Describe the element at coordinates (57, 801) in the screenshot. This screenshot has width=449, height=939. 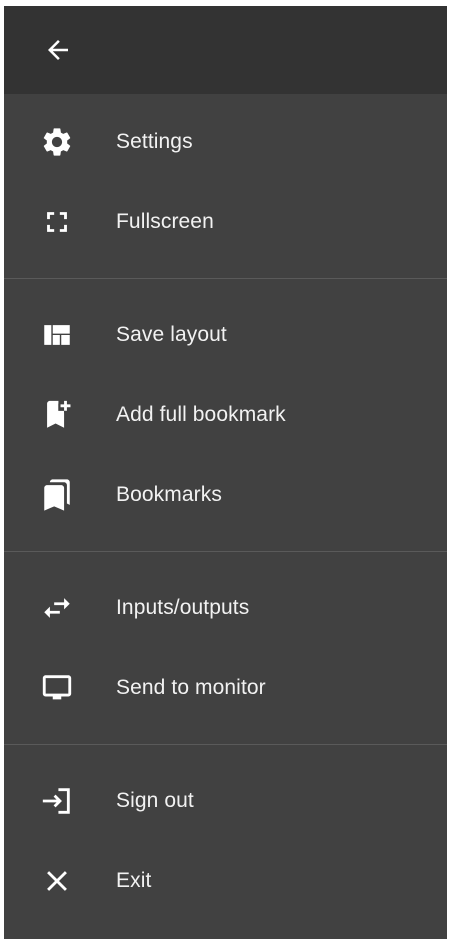
I see `sign-out-icon` at that location.